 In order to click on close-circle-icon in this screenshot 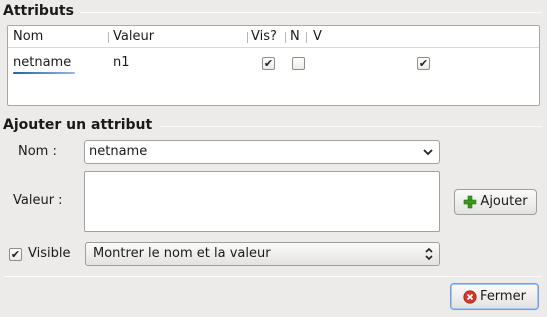, I will do `click(470, 296)`.